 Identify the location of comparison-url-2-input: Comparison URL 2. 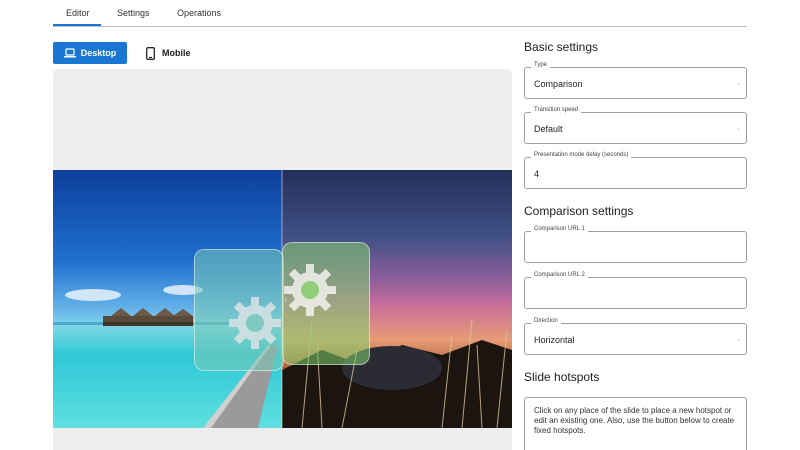
(635, 290).